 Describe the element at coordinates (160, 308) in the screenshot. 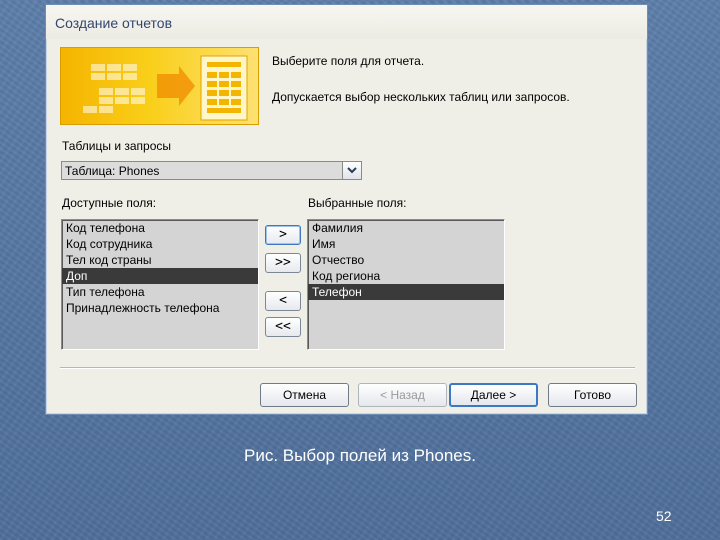

I see `list-item: Принадлежность телефона` at that location.